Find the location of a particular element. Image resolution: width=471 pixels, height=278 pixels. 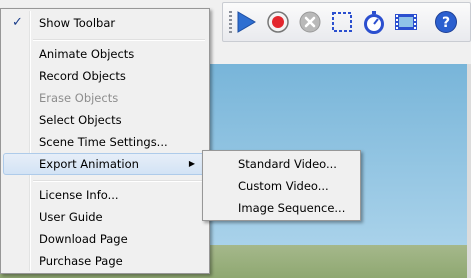

erase-button is located at coordinates (310, 22).